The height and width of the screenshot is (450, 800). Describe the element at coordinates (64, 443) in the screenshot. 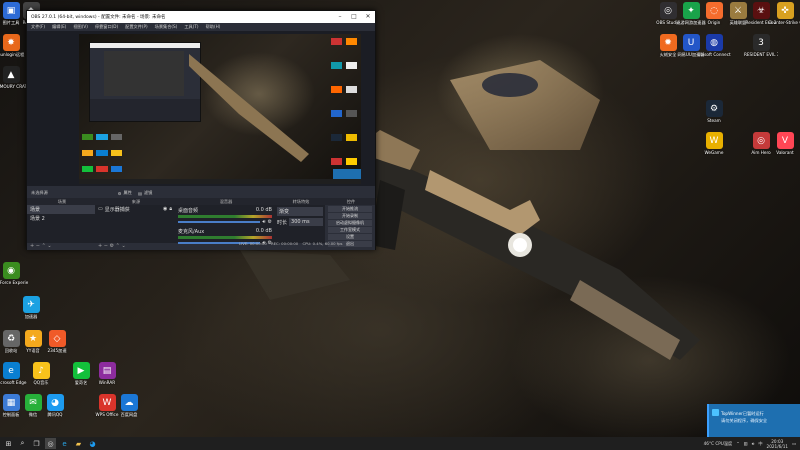

I see `edge-taskbar-icon: e` at that location.